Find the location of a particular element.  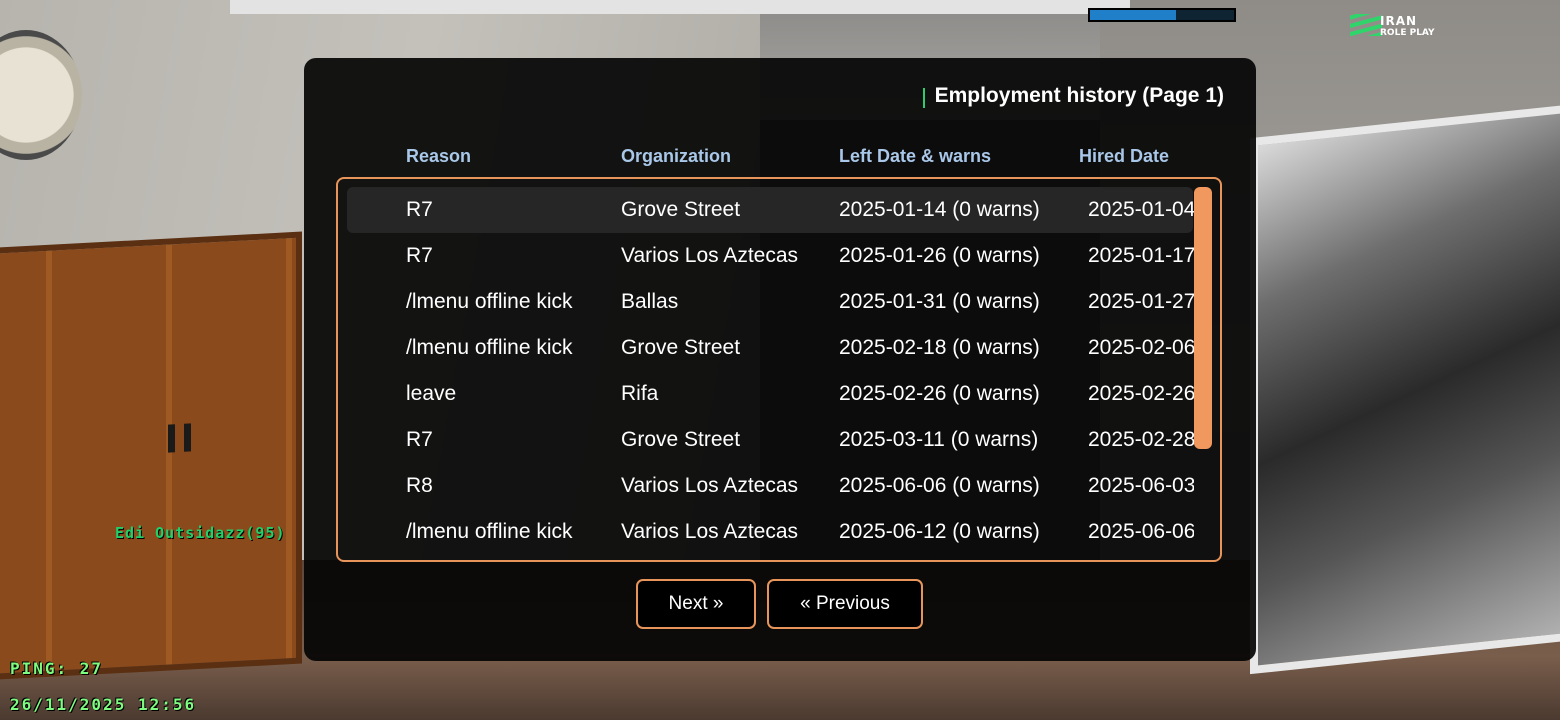

column-header-left-date: Left Date & warns is located at coordinates (915, 156).